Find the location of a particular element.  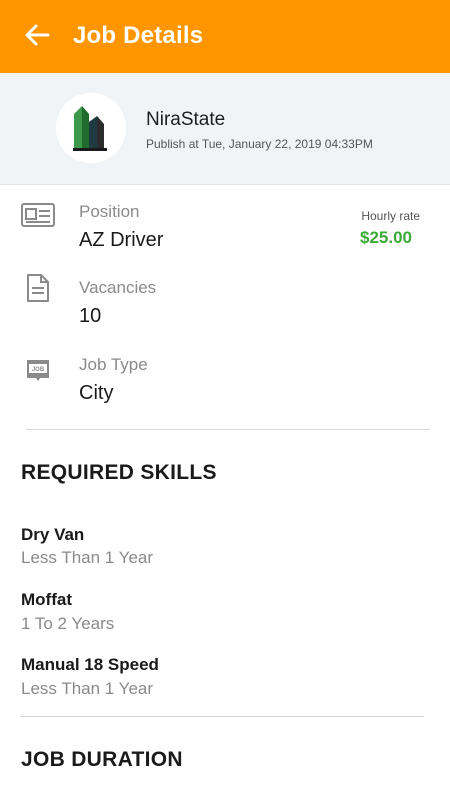

required-skills-title: REQUIRED SKILLS is located at coordinates (119, 472).